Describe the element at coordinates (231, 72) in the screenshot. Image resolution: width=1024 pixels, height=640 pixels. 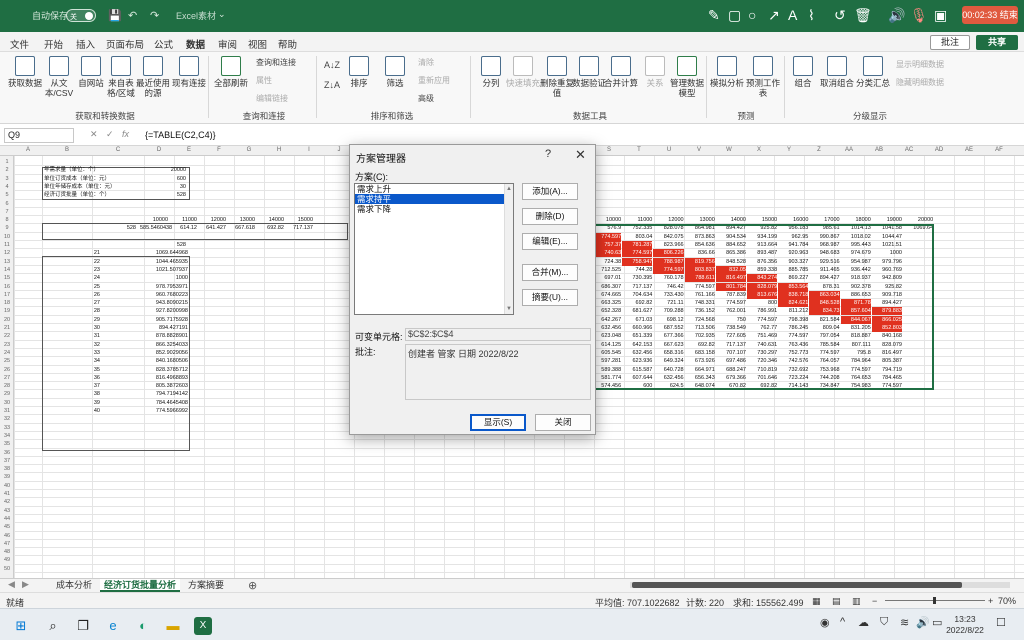
I see `refresh-all-button: 全部刷新` at that location.